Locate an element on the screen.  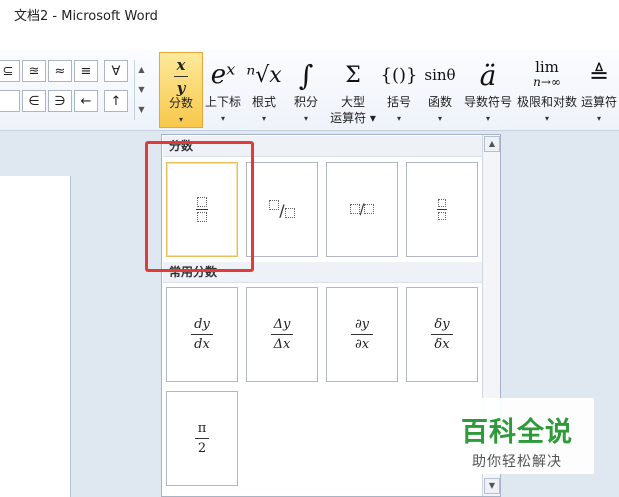
accent-button: ä 导数符号 ▾ is located at coordinates (488, 90).